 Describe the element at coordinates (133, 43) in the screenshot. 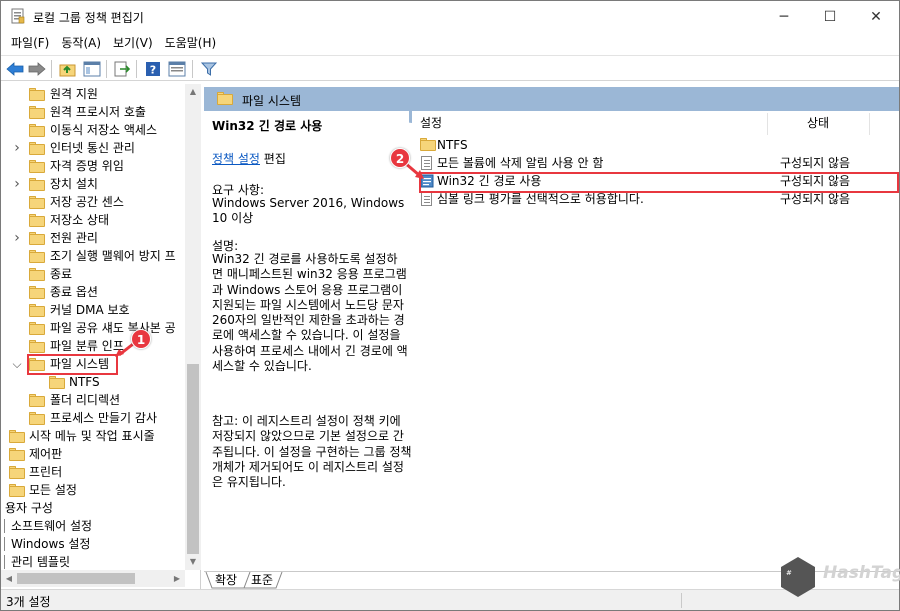

I see `menu-view: 보기(V)` at that location.